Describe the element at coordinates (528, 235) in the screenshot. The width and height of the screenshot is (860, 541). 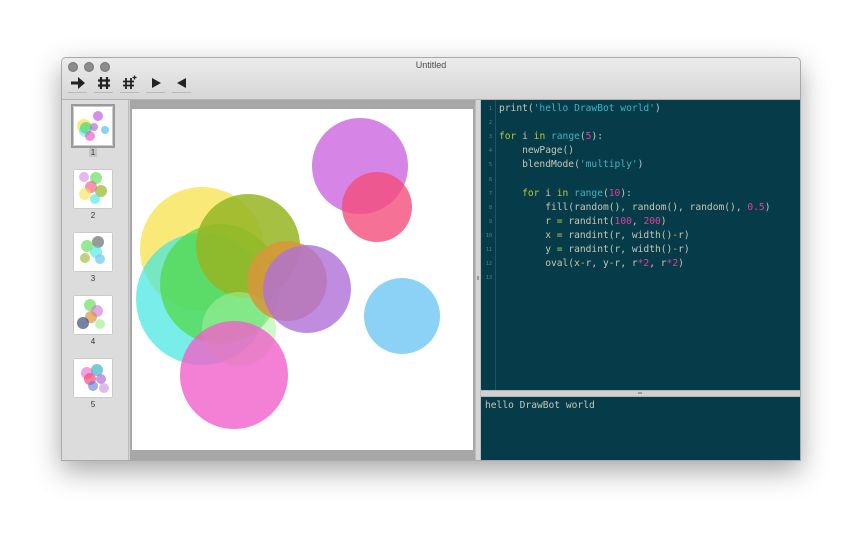
I see `code-token: x` at that location.